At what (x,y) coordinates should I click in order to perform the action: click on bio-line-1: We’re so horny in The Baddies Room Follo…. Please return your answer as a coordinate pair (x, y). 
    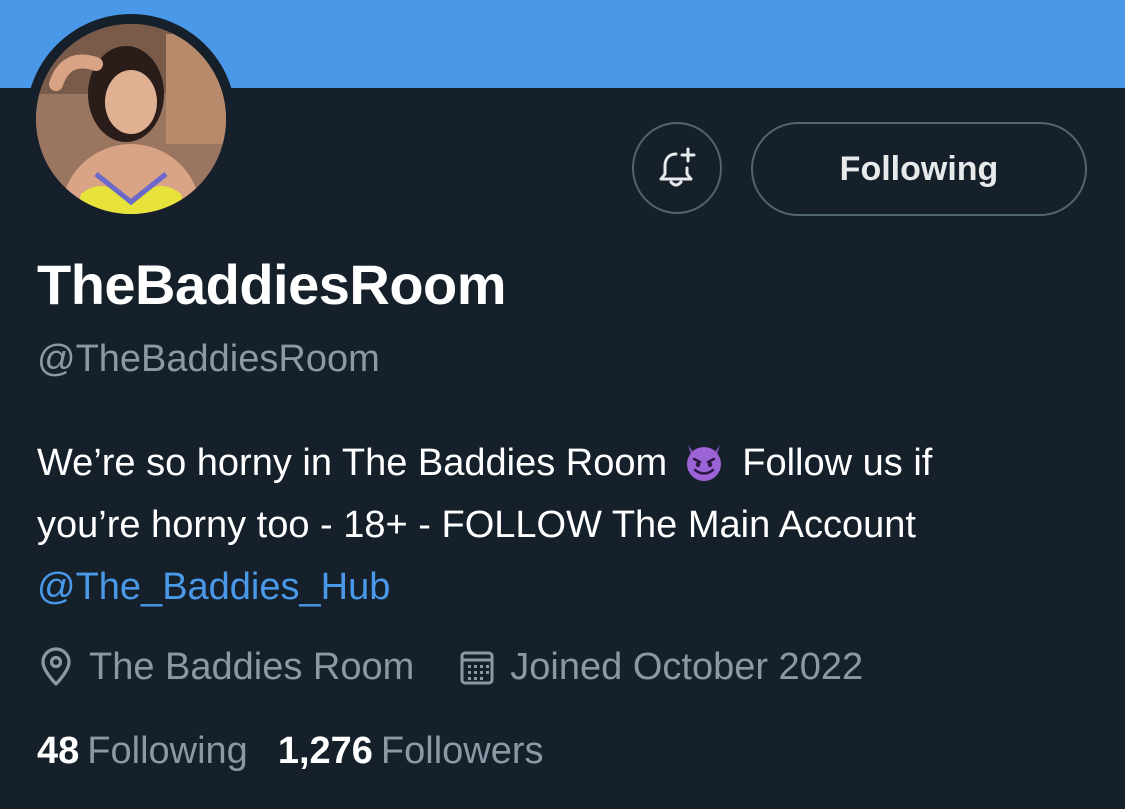
    Looking at the image, I should click on (567, 463).